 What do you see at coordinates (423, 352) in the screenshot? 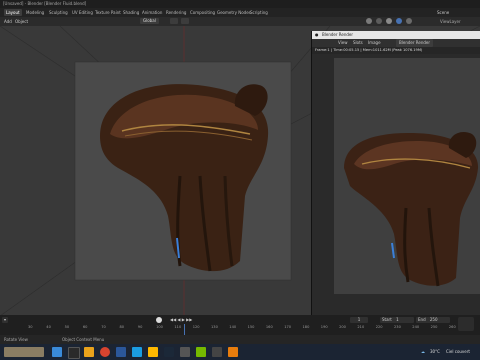
I see `weather-icon: ☁` at bounding box center [423, 352].